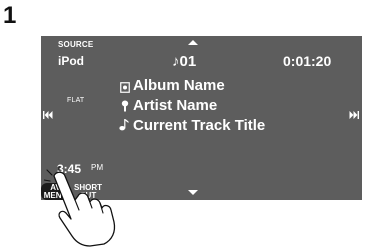 This screenshot has width=367, height=248. What do you see at coordinates (179, 85) in the screenshot?
I see `album-name: Album Name` at bounding box center [179, 85].